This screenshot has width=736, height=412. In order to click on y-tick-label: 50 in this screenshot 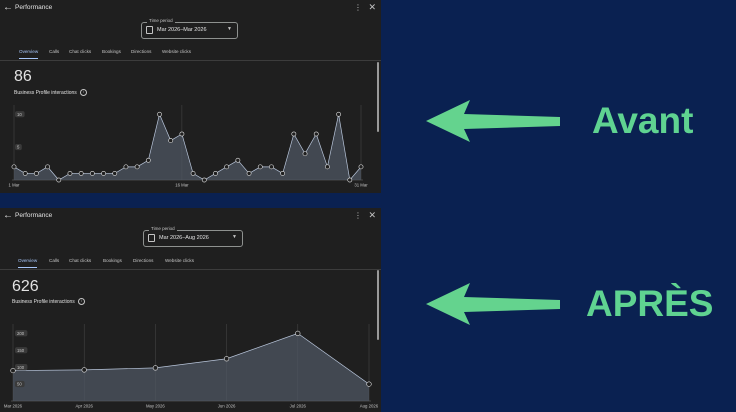, I will do `click(19, 384)`.